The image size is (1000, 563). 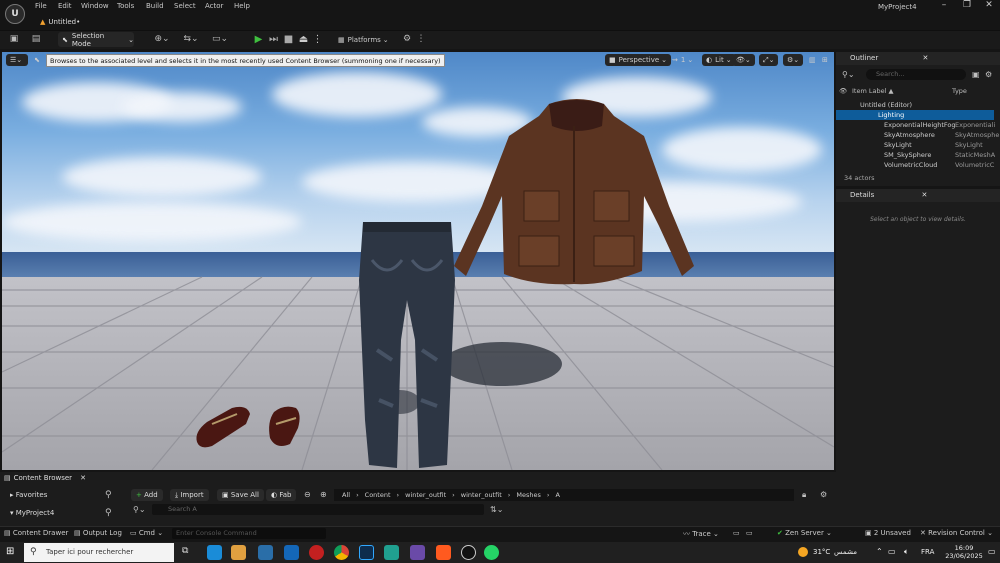 What do you see at coordinates (407, 345) in the screenshot?
I see `jeans-mesh` at bounding box center [407, 345].